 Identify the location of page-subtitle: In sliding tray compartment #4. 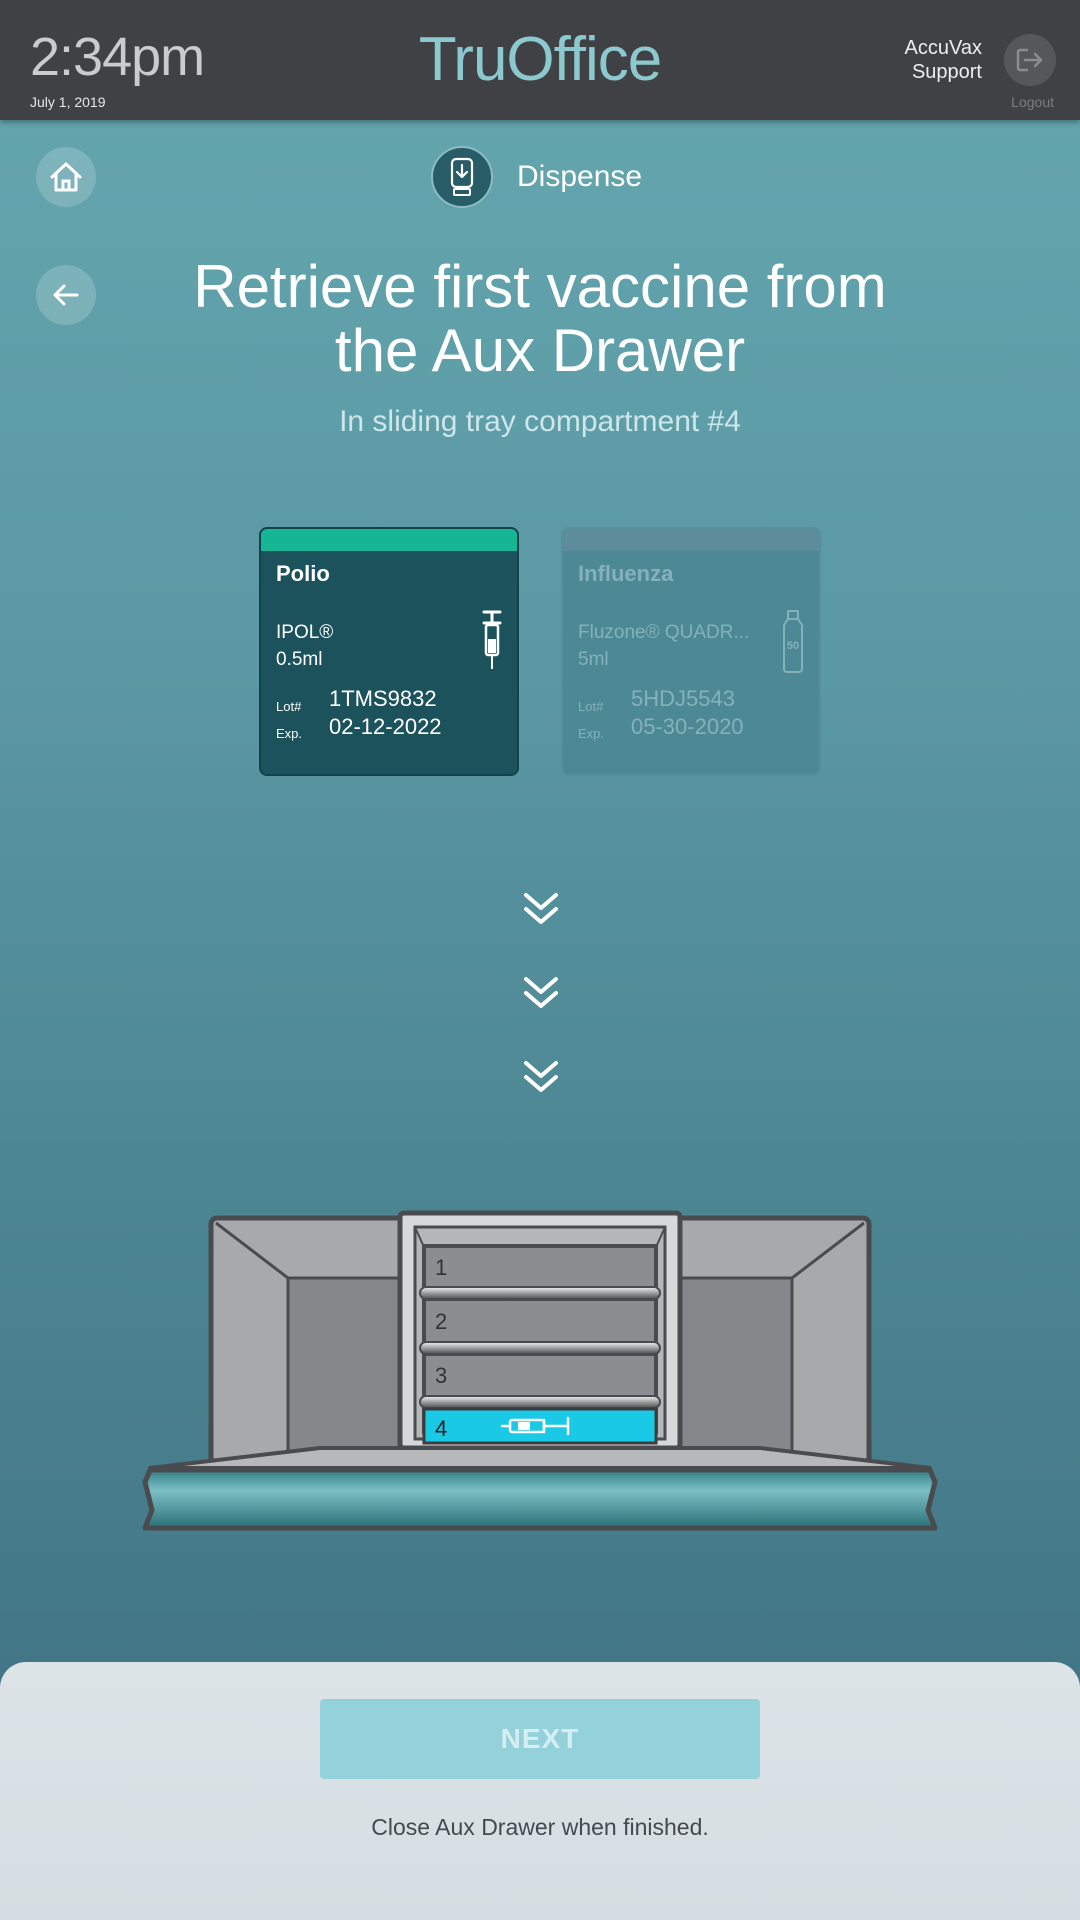
(540, 421).